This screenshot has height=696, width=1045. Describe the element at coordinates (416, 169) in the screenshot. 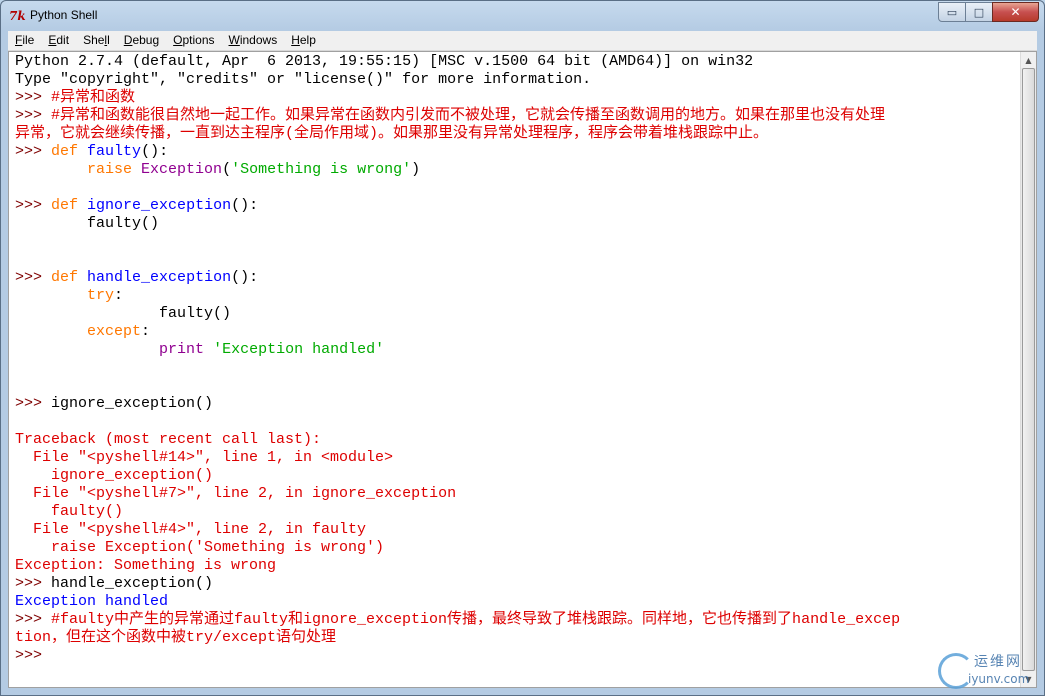

I see `shell-token: )` at that location.